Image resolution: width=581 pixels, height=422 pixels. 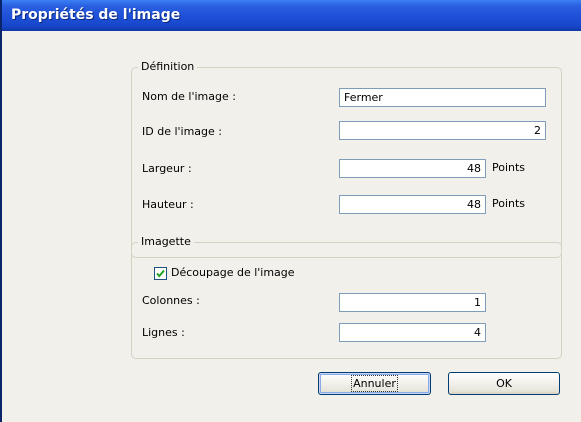 I want to click on height-label: Hauteur :, so click(x=168, y=204).